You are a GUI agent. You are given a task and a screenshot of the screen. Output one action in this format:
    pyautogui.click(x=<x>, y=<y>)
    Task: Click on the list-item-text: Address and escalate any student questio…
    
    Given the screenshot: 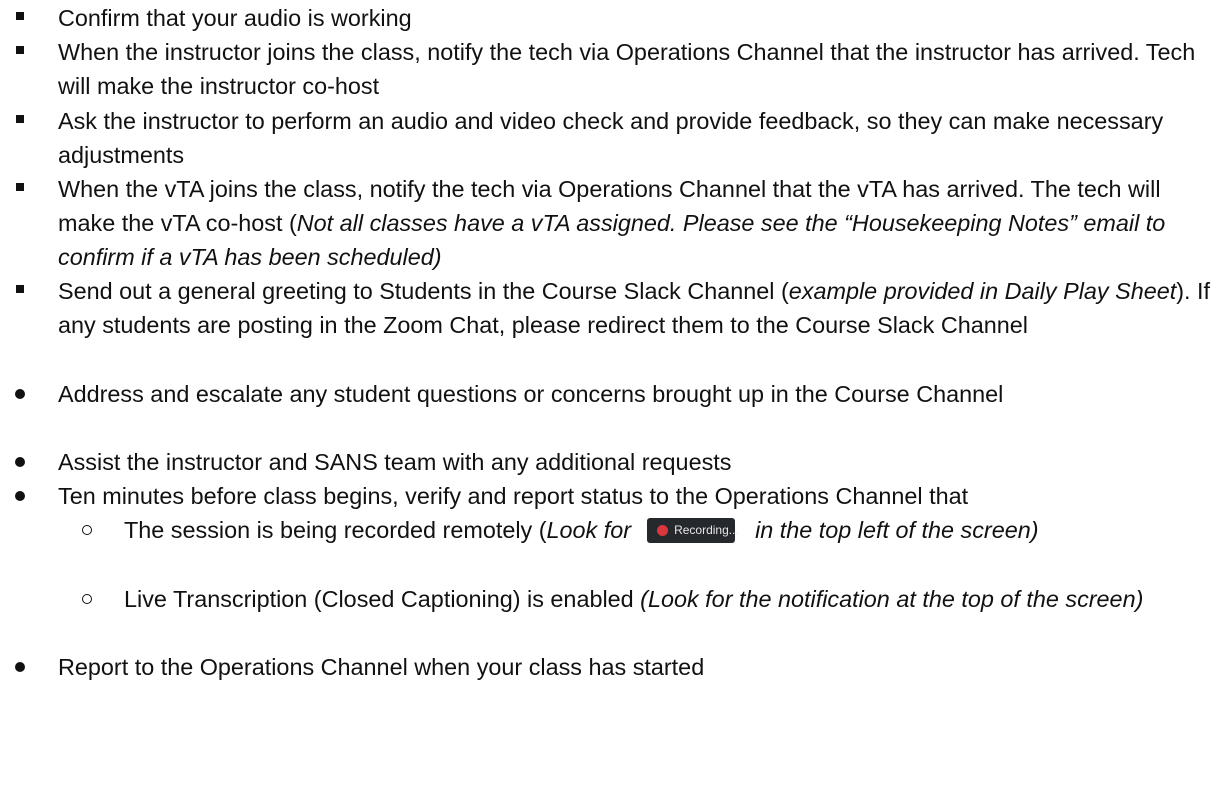 What is the action you would take?
    pyautogui.click(x=531, y=394)
    